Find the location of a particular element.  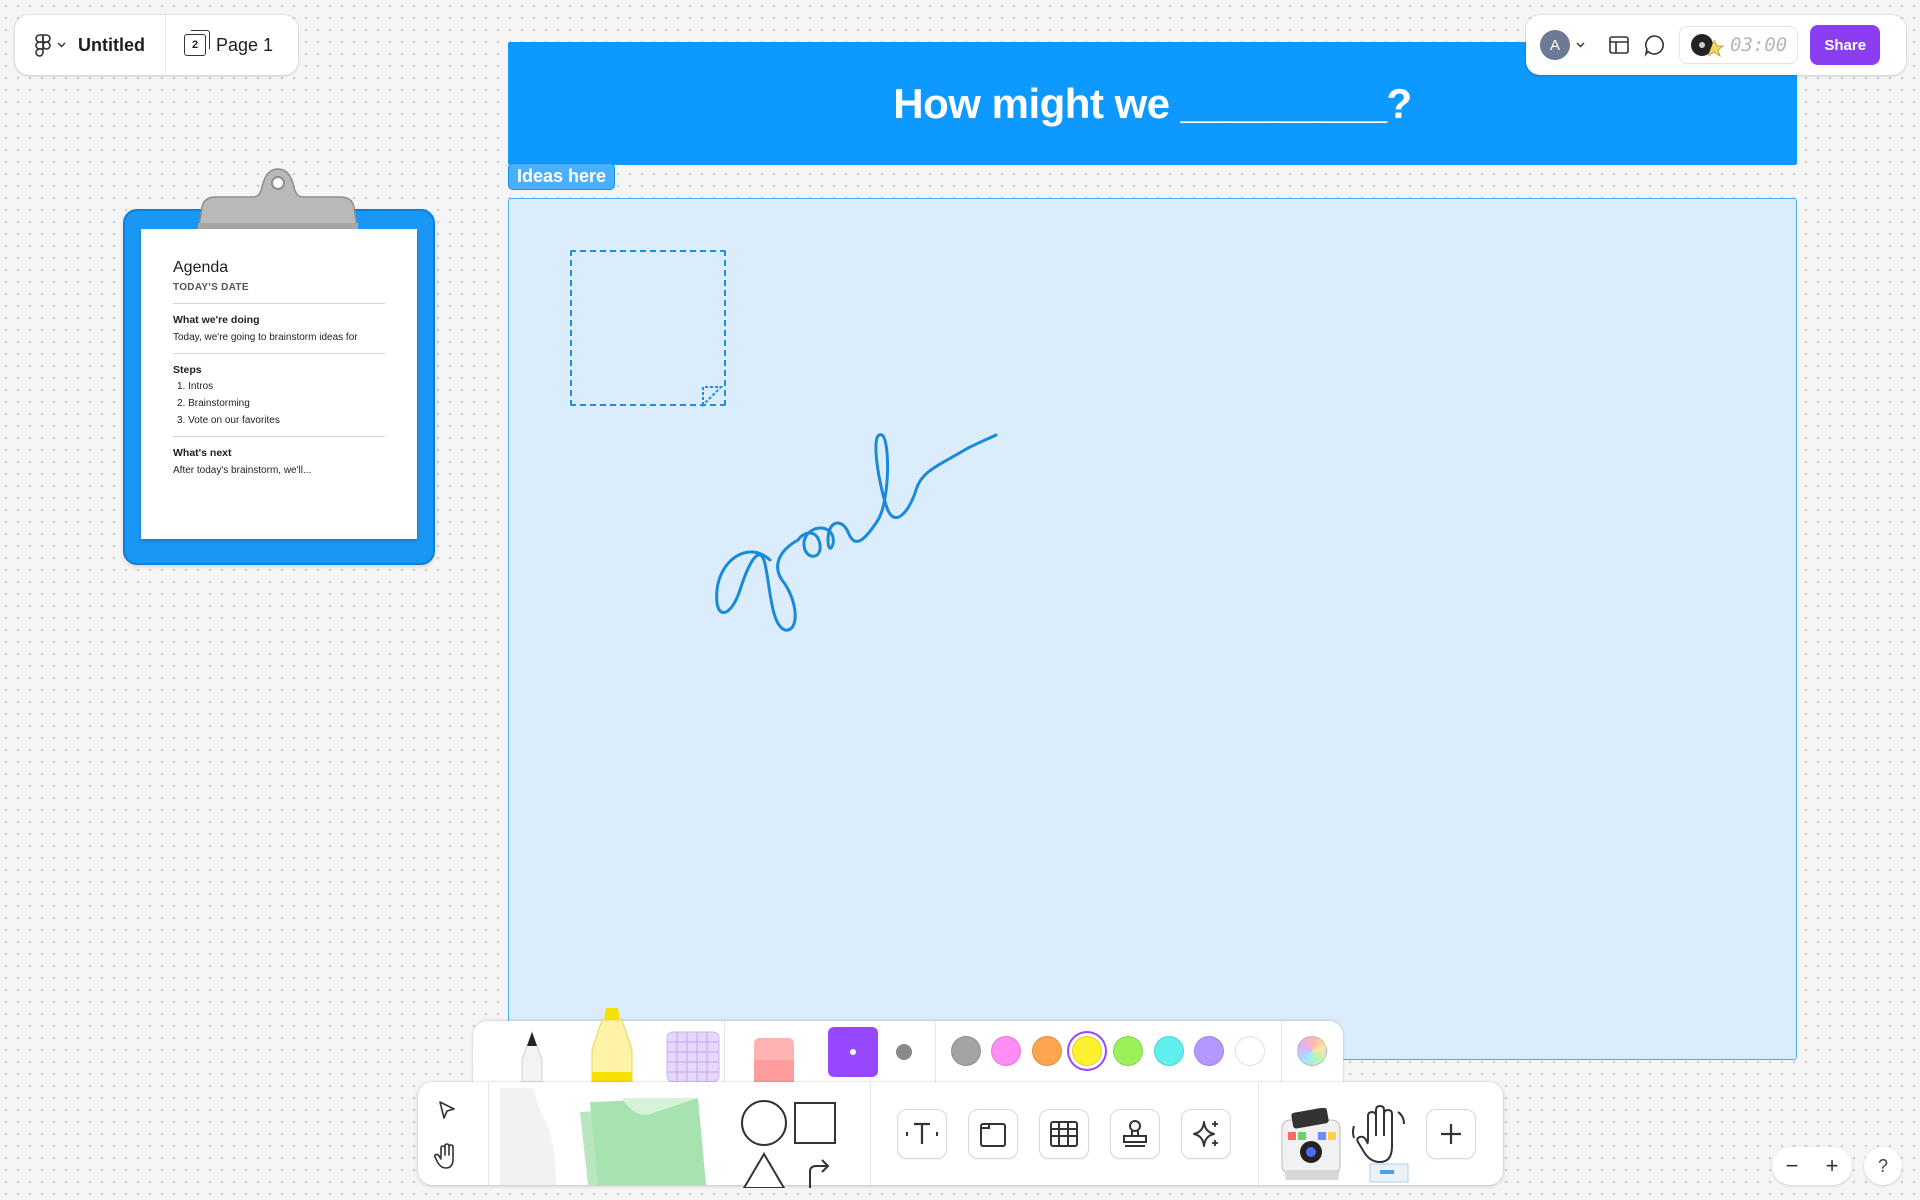

sticky-fold-icon is located at coordinates (713, 396).